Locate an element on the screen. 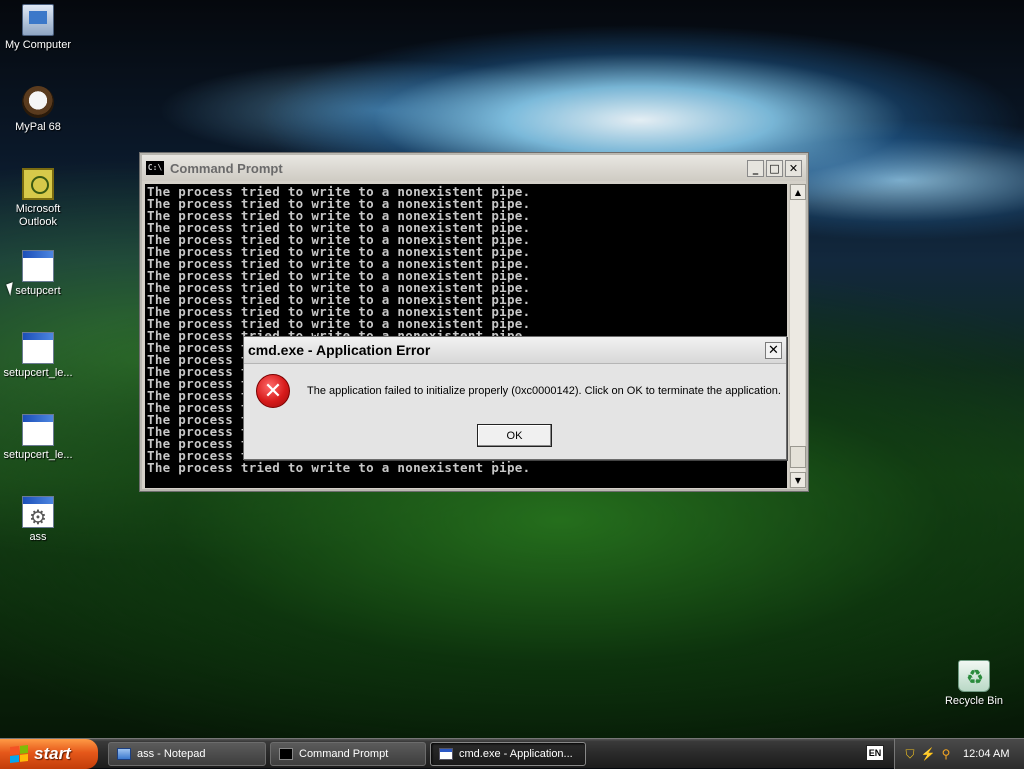 The image size is (1024, 769). error-icon: ✕ is located at coordinates (273, 391).